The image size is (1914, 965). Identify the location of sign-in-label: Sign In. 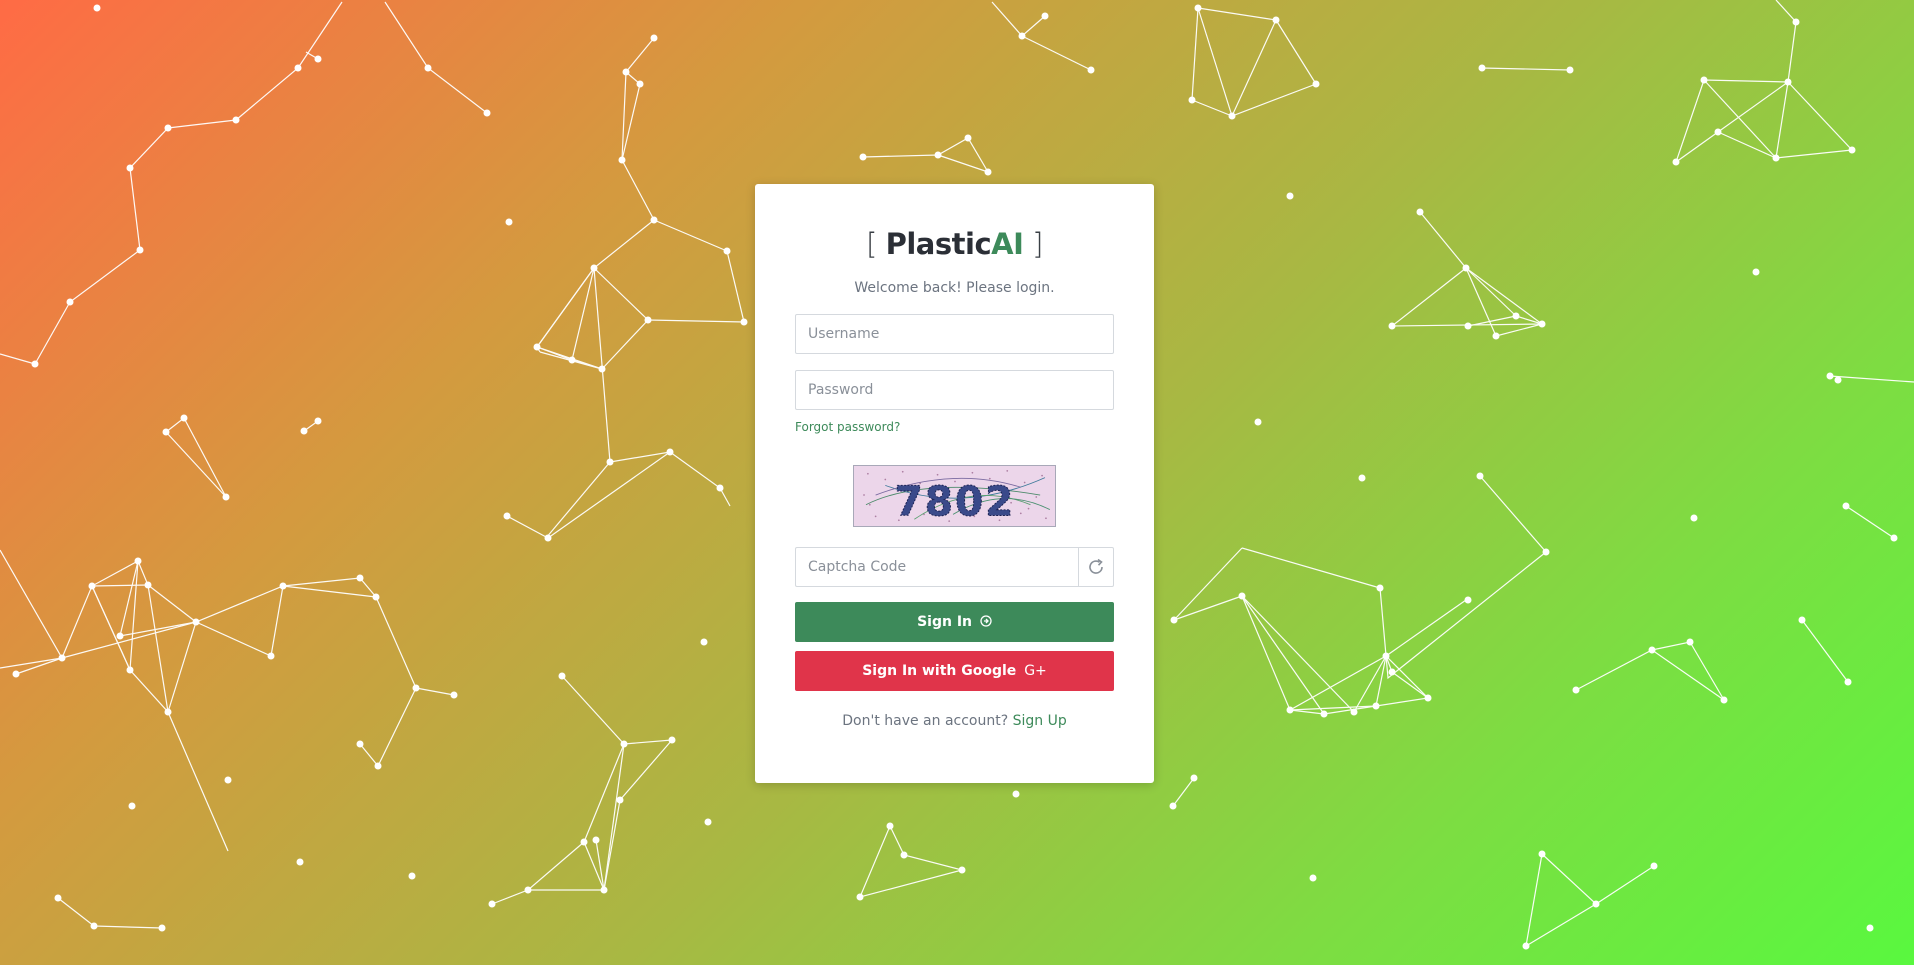
(945, 622).